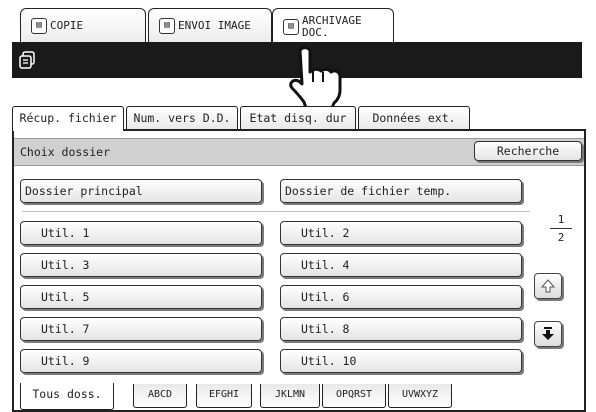 The image size is (596, 412). Describe the element at coordinates (401, 361) in the screenshot. I see `user-folder-button: Util. 10` at that location.